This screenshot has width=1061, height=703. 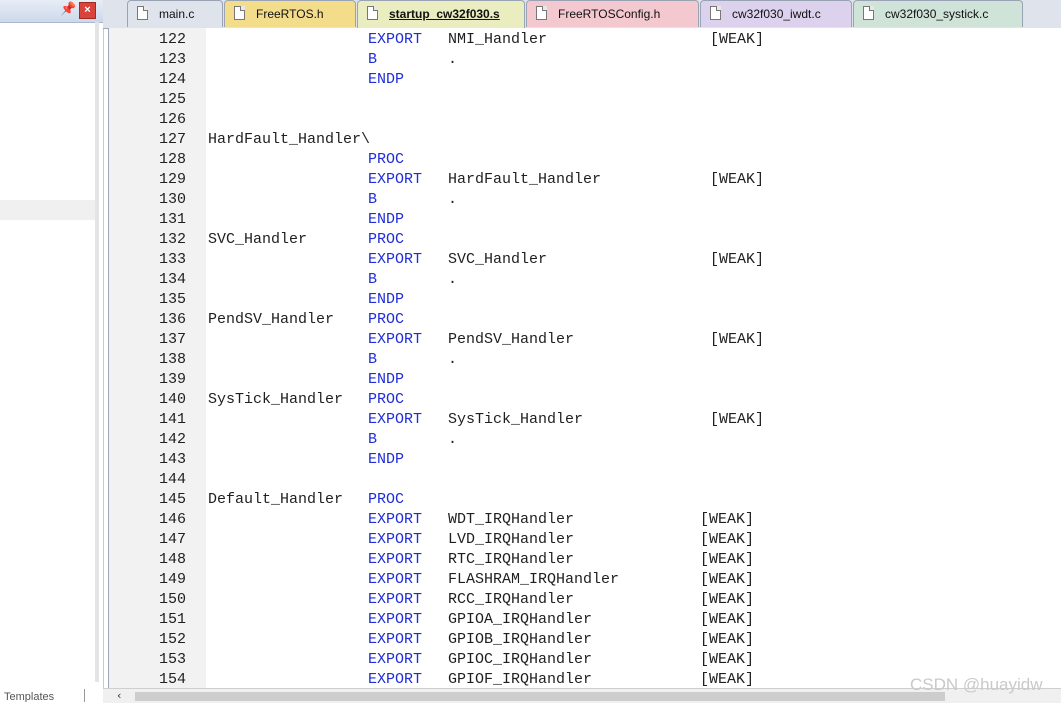 I want to click on line-number: 132, so click(x=172, y=239).